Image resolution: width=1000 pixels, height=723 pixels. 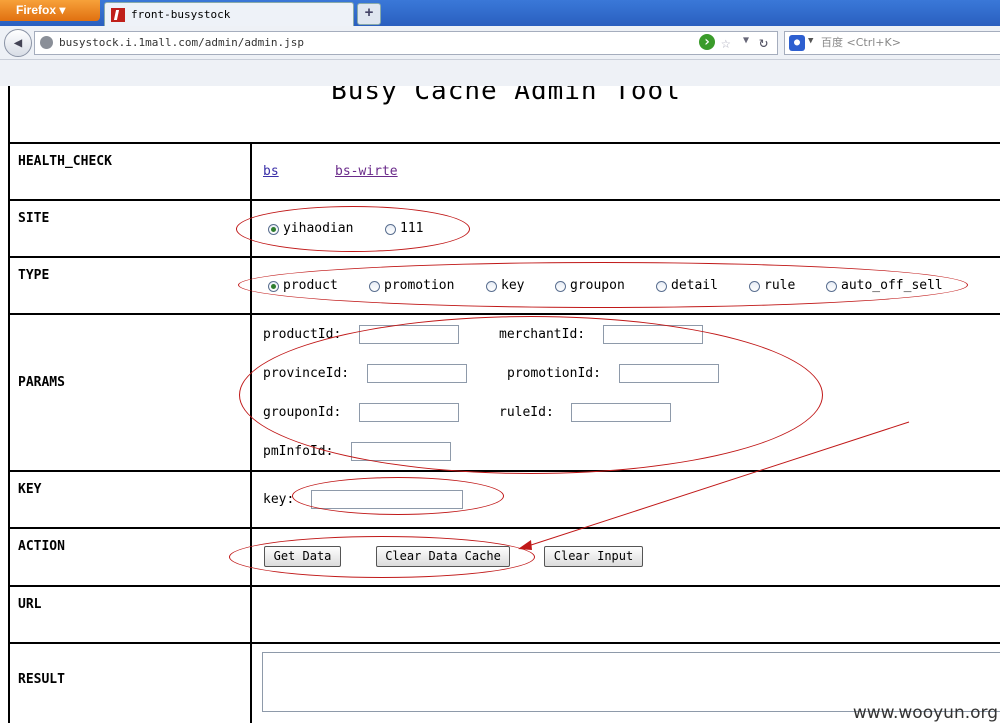 I want to click on label-product-id: productId:, so click(x=302, y=334).